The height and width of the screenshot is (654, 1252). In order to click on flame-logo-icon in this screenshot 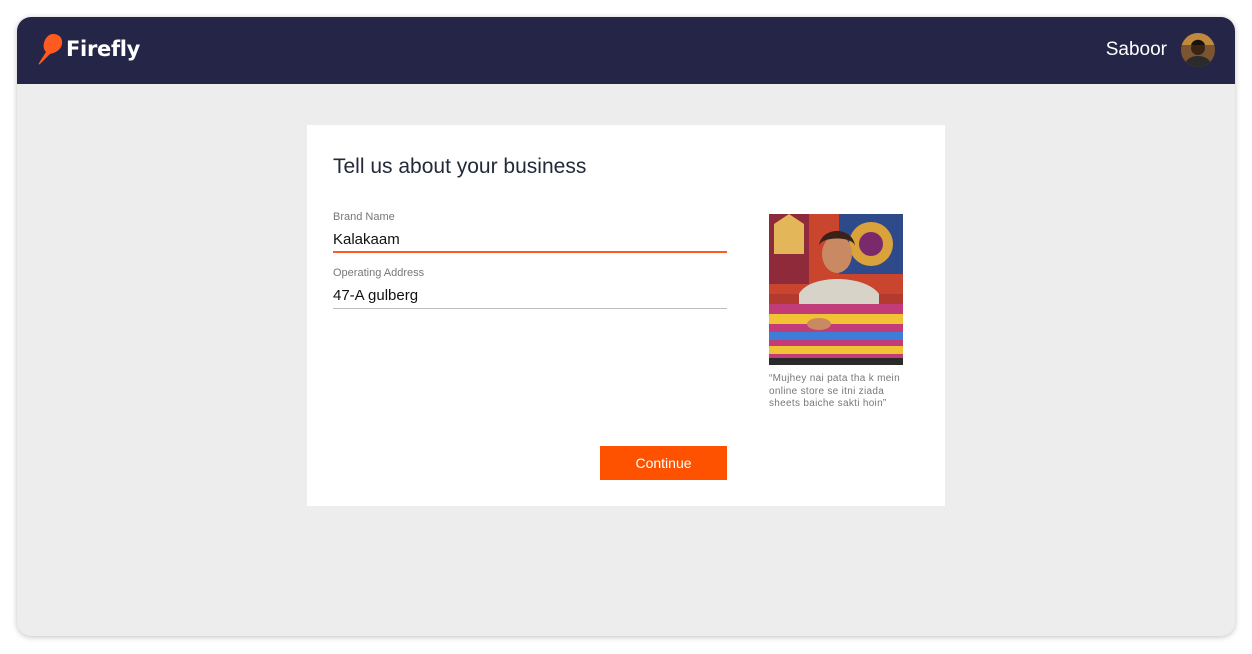, I will do `click(50, 49)`.